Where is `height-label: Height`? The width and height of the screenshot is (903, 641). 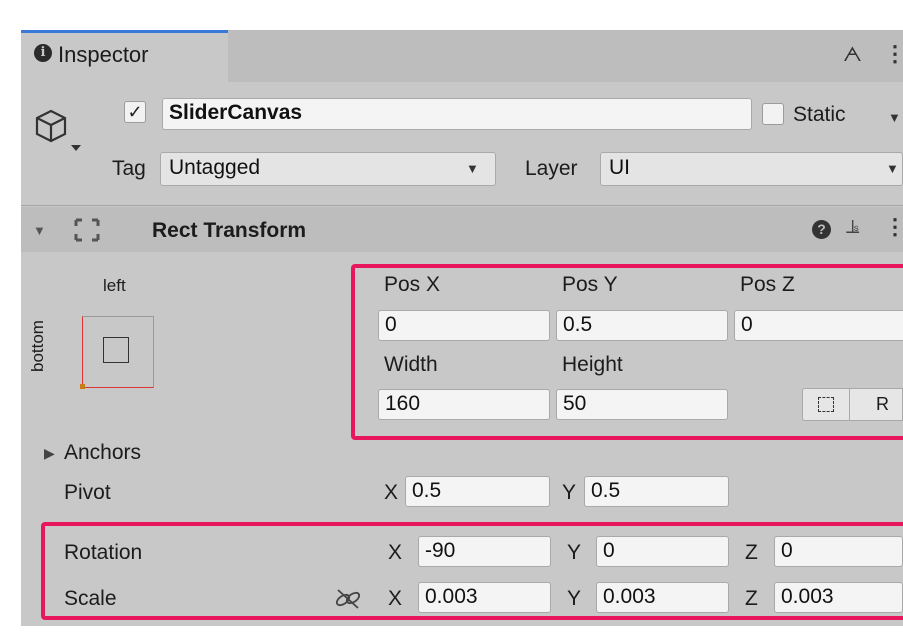
height-label: Height is located at coordinates (592, 364).